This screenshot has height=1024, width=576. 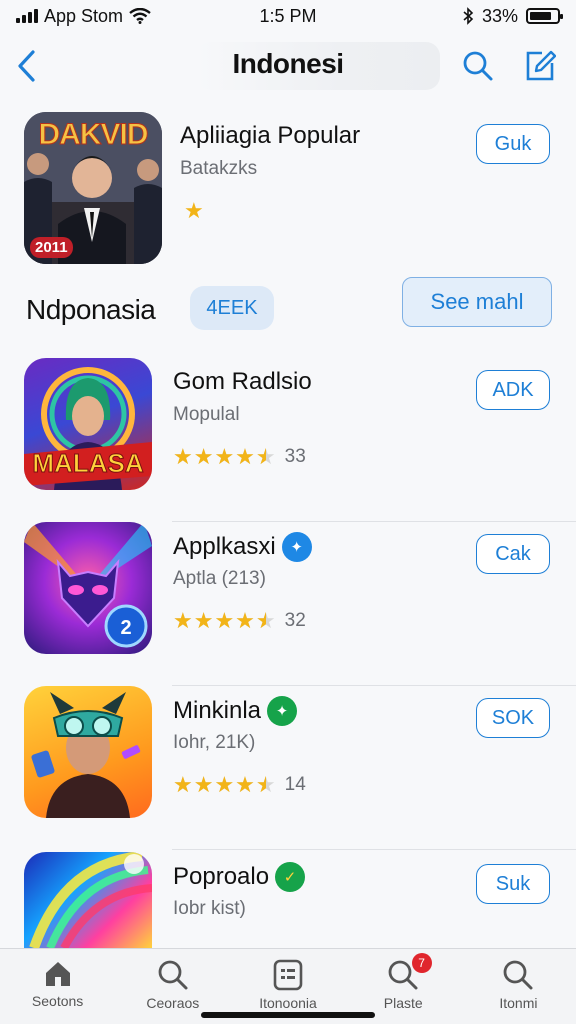 What do you see at coordinates (421, 963) in the screenshot?
I see `notification-badge: 7` at bounding box center [421, 963].